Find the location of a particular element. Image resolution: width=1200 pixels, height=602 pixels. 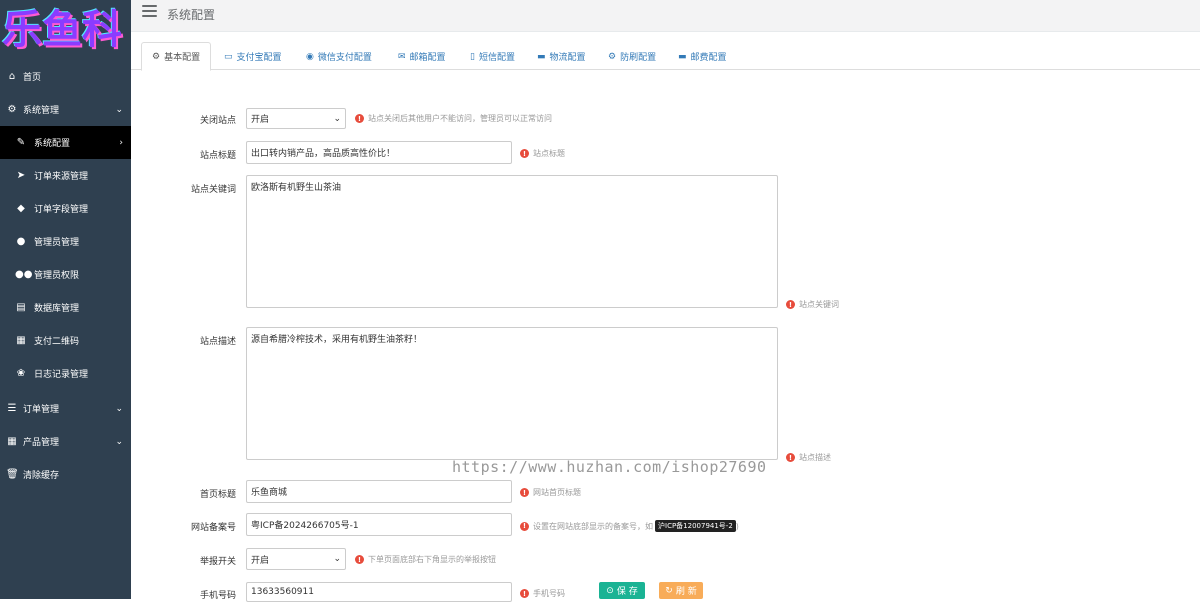

close-site-select: 开启 ⌄ is located at coordinates (296, 118).